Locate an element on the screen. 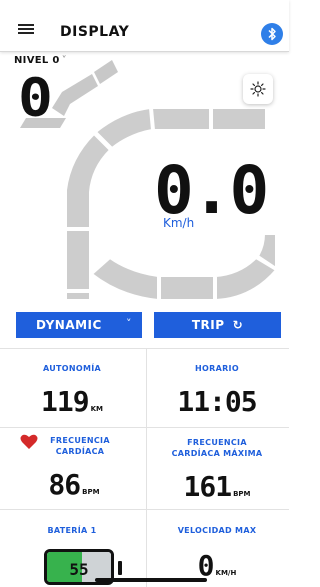  trip-button: TRIP ↻ is located at coordinates (217, 325).